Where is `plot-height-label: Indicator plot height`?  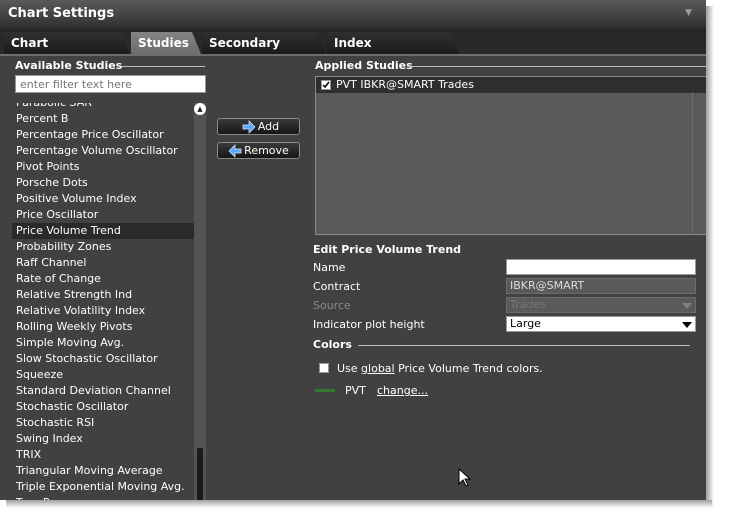
plot-height-label: Indicator plot height is located at coordinates (369, 324).